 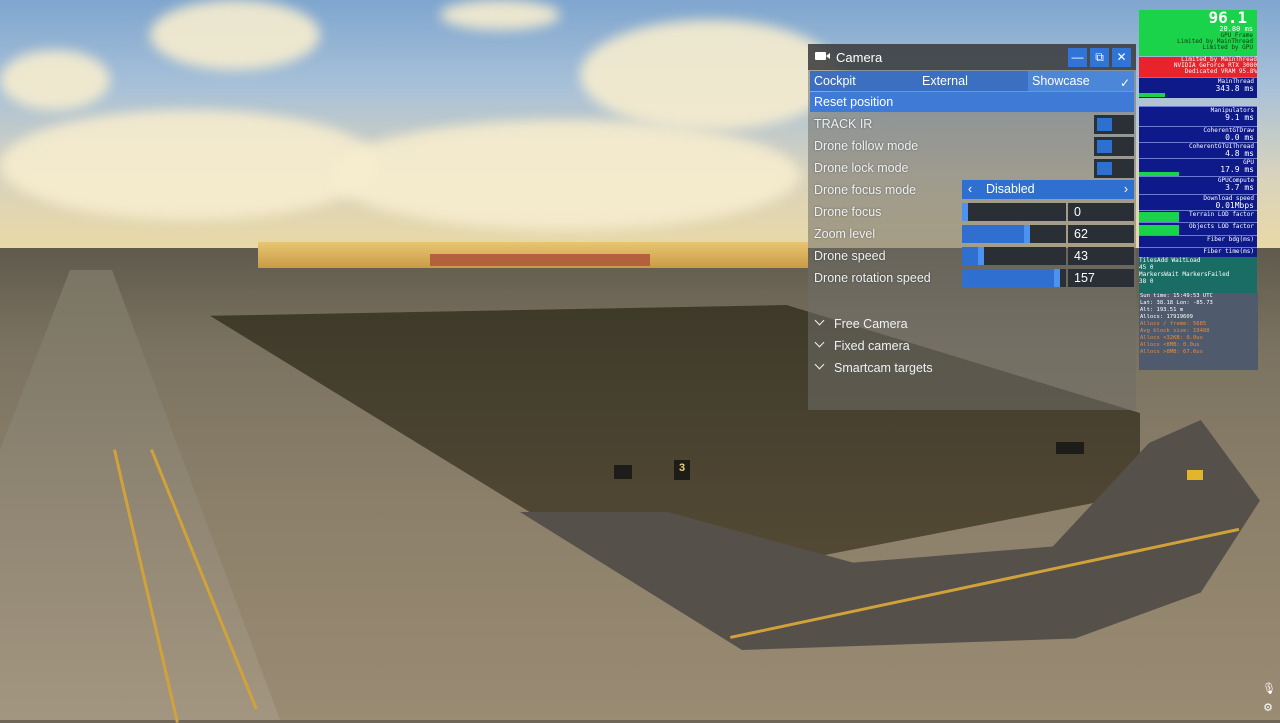 What do you see at coordinates (1230, 239) in the screenshot?
I see `stat-title: Fiber bdg(ms)` at bounding box center [1230, 239].